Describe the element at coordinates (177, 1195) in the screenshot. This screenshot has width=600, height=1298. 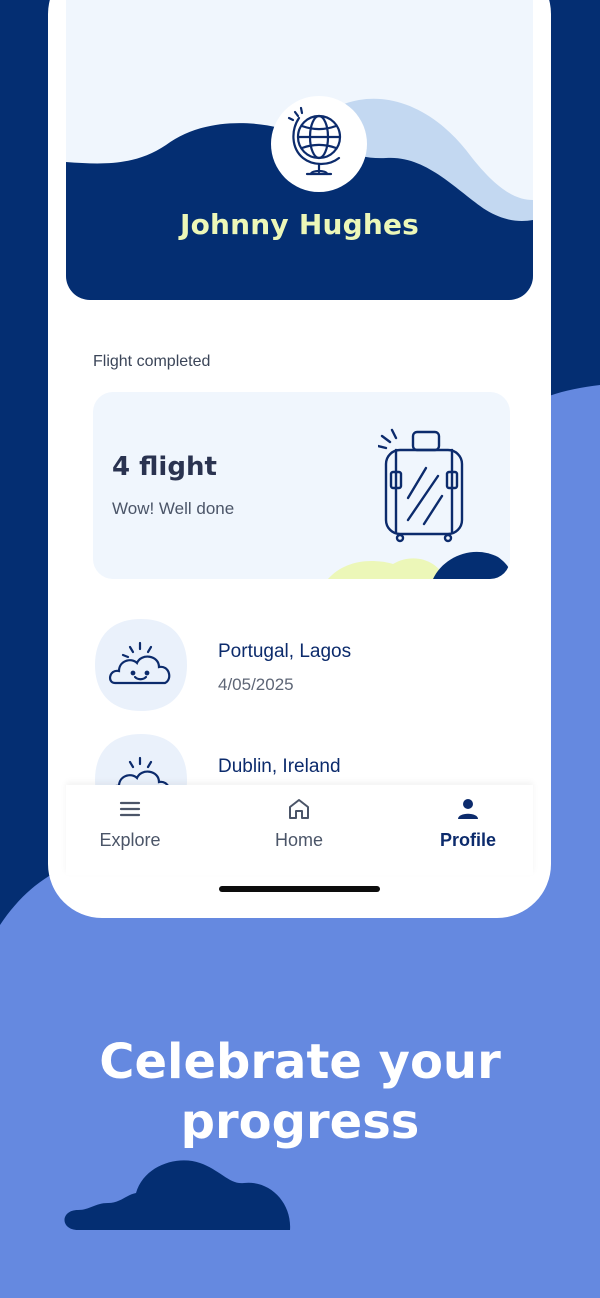
I see `decorative-cloud` at that location.